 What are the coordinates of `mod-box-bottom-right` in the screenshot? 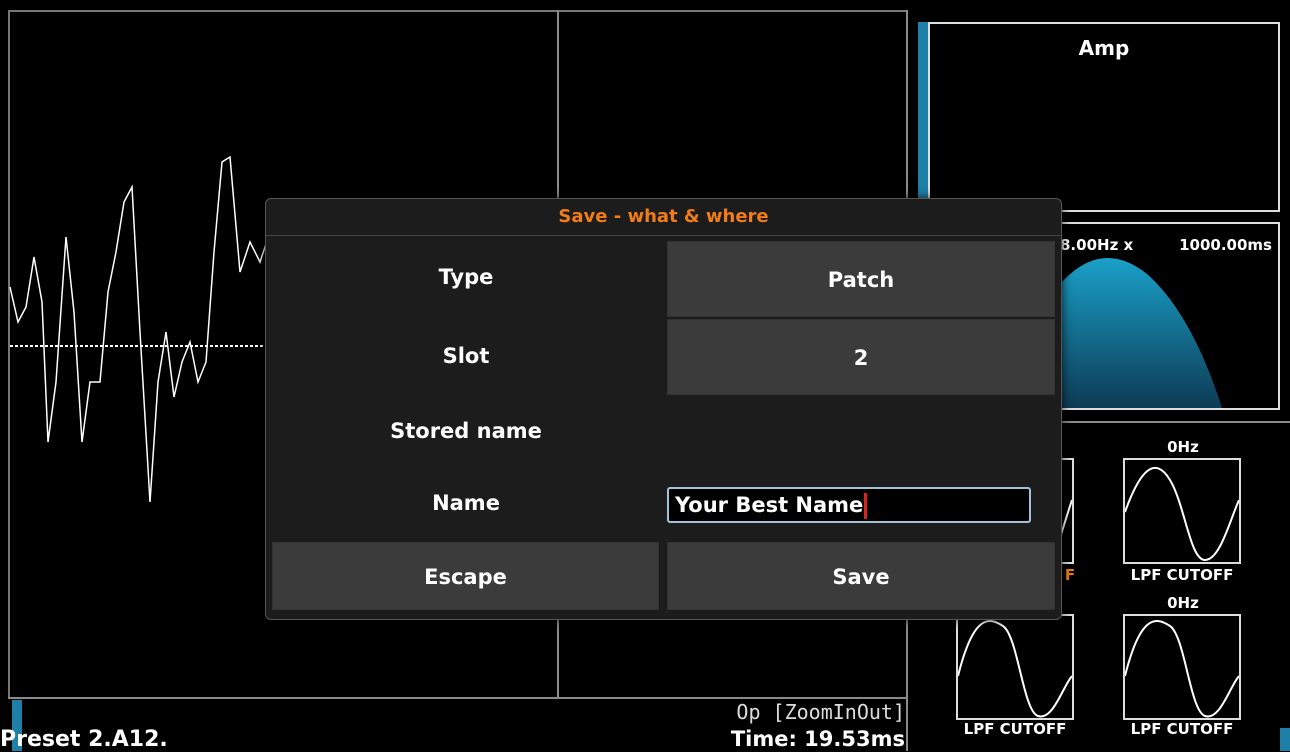 It's located at (1182, 667).